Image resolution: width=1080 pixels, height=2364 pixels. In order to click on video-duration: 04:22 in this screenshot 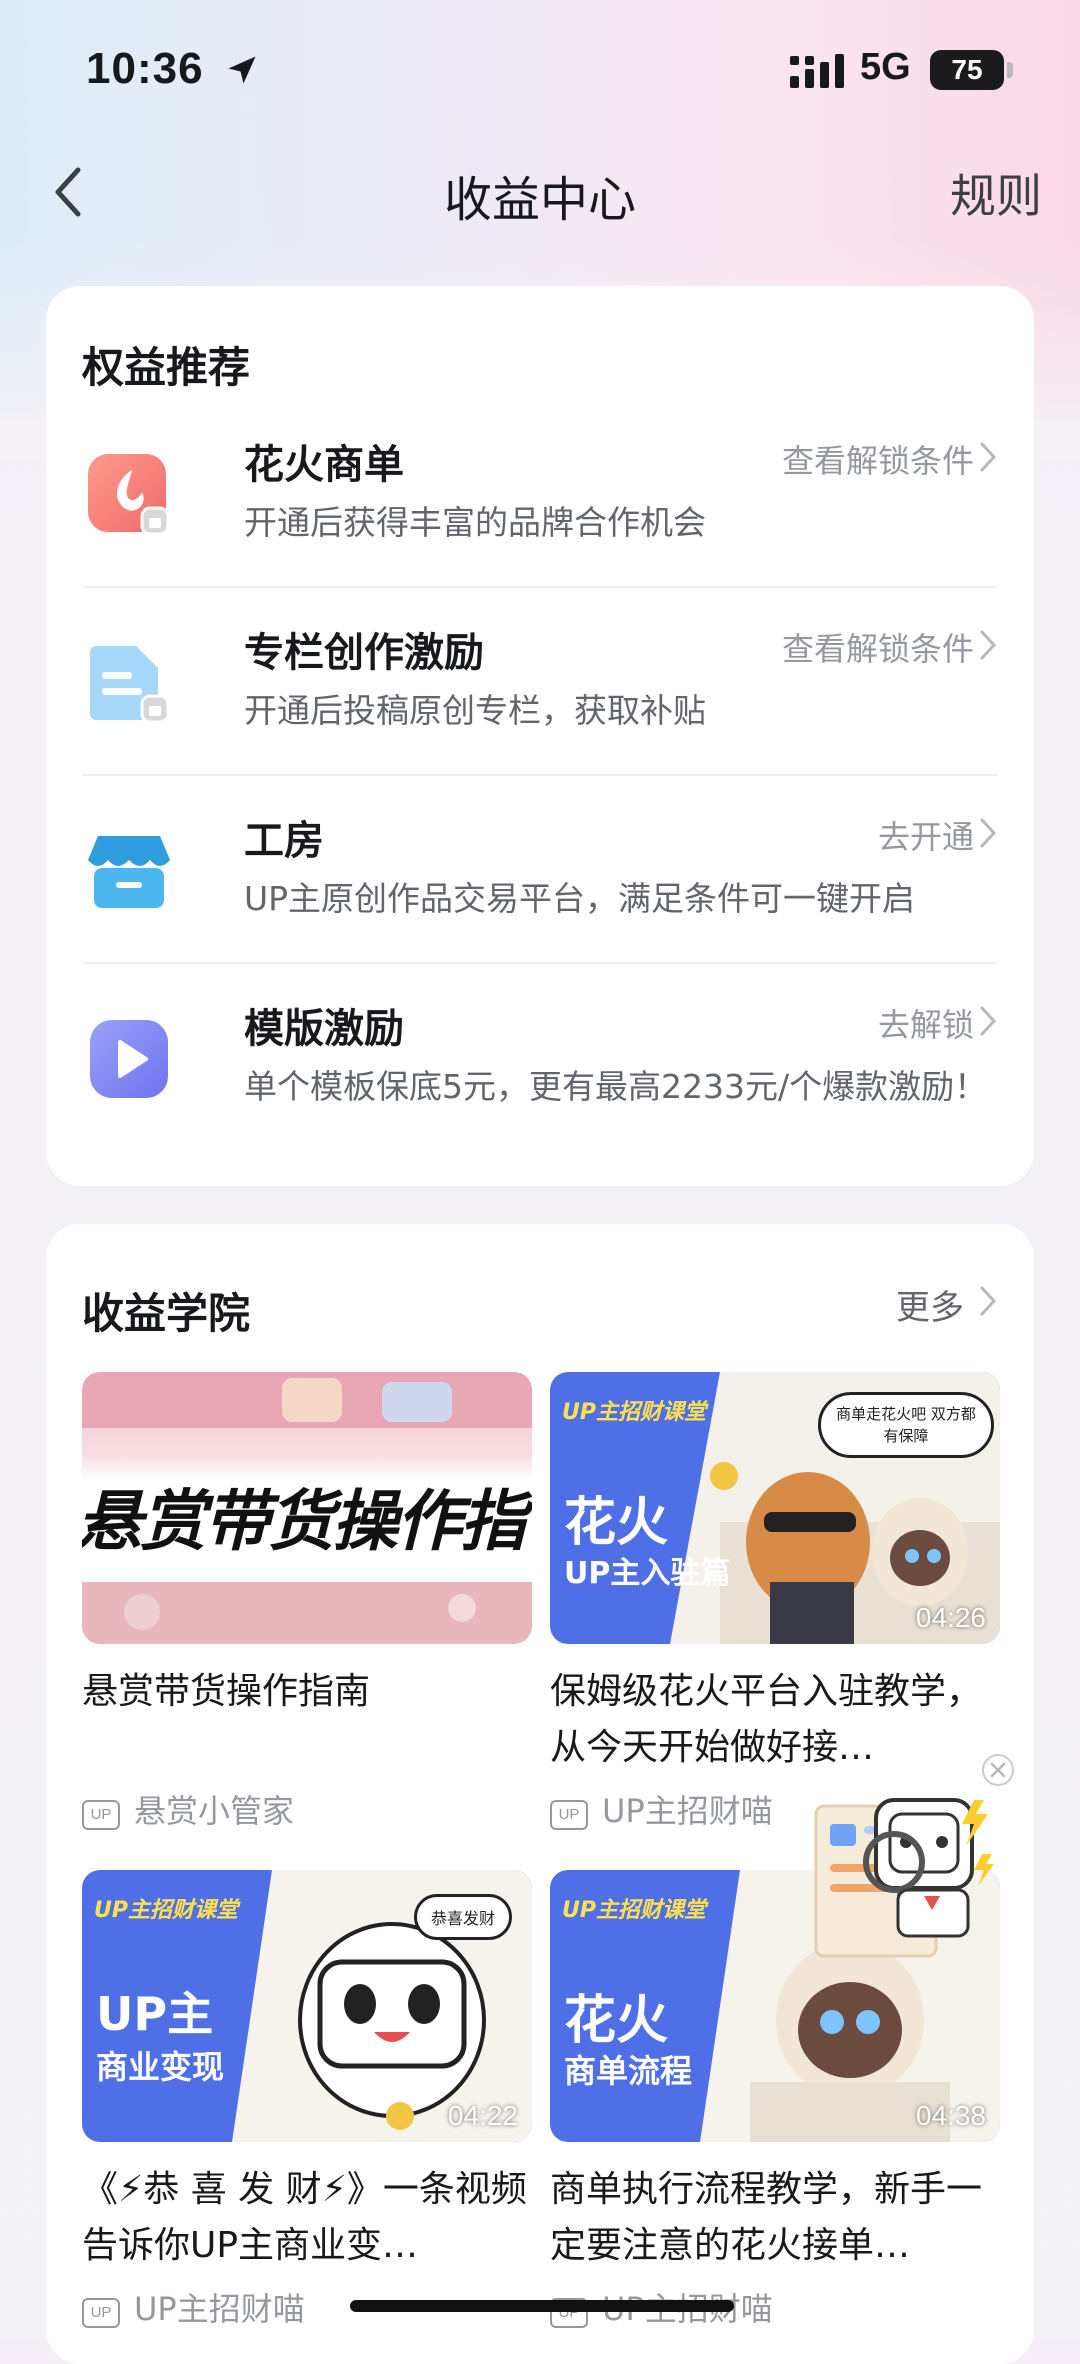, I will do `click(482, 2115)`.